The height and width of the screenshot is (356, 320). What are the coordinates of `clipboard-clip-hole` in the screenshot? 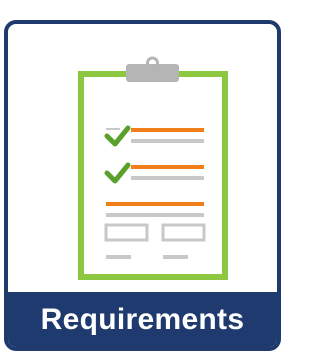 It's located at (152, 63).